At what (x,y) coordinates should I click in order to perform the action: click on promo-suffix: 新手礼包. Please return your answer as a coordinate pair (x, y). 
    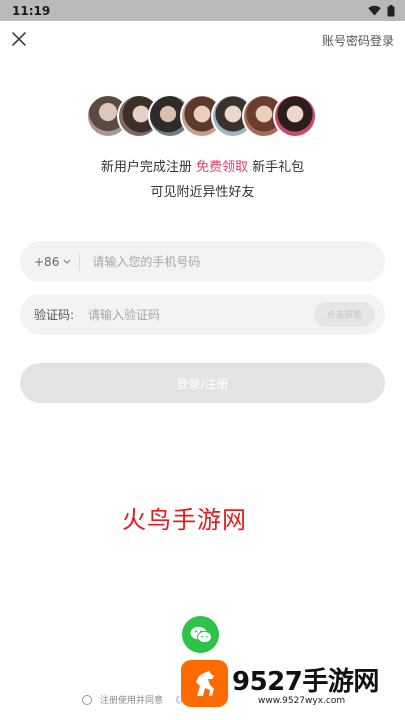
    Looking at the image, I should click on (276, 167).